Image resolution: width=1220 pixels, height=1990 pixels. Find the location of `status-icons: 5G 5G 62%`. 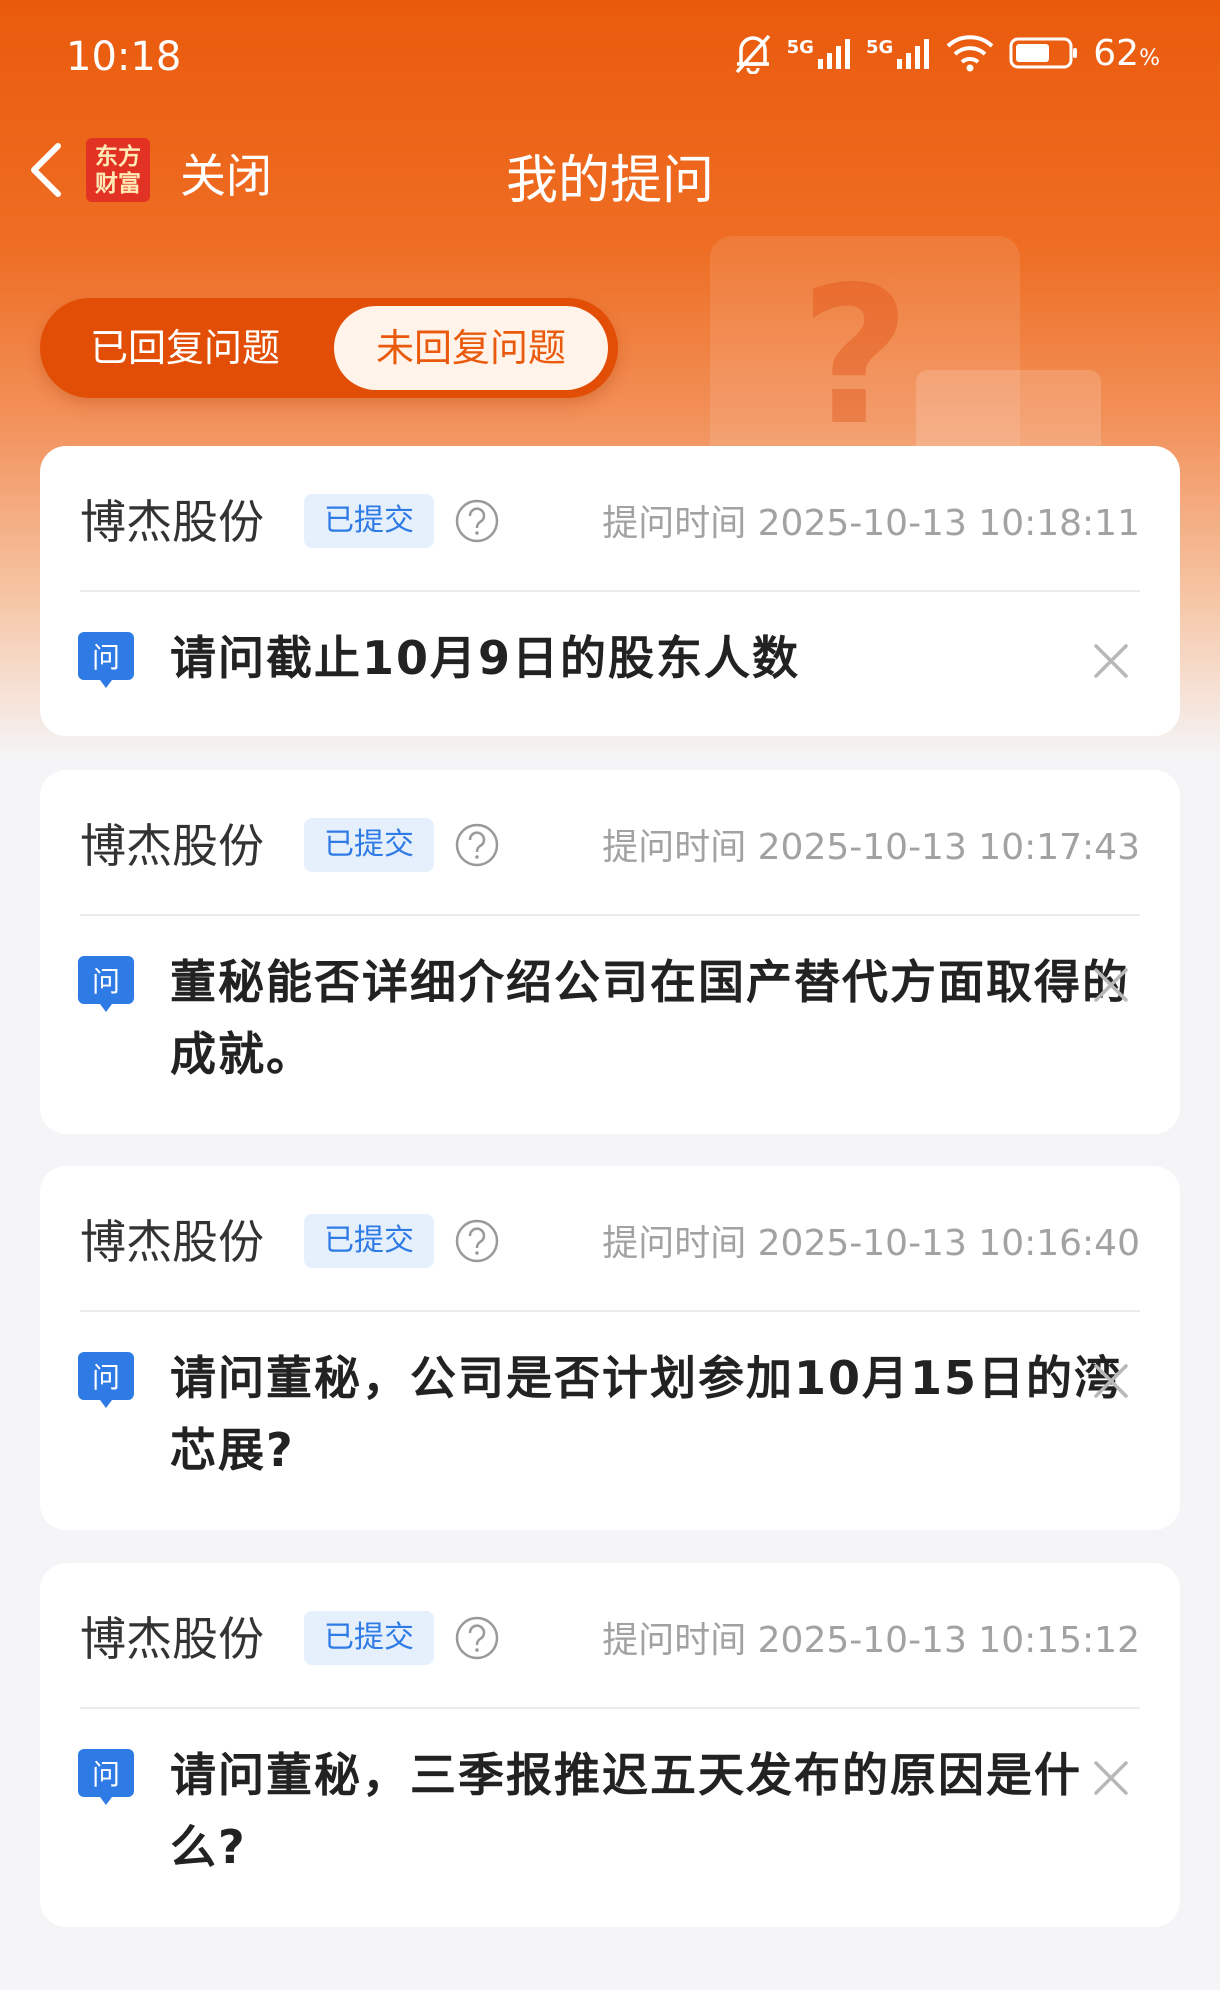

status-icons: 5G 5G 62% is located at coordinates (946, 53).